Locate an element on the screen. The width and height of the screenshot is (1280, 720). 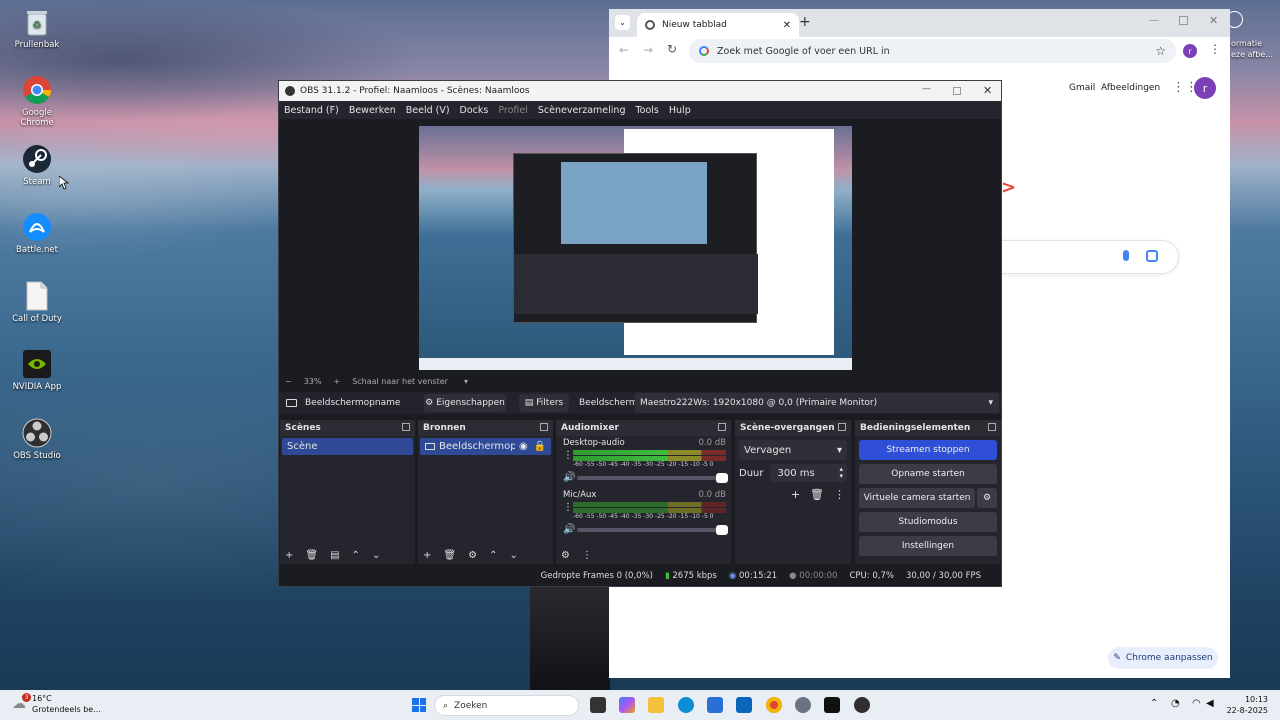
forward-icon: → is located at coordinates (648, 50).